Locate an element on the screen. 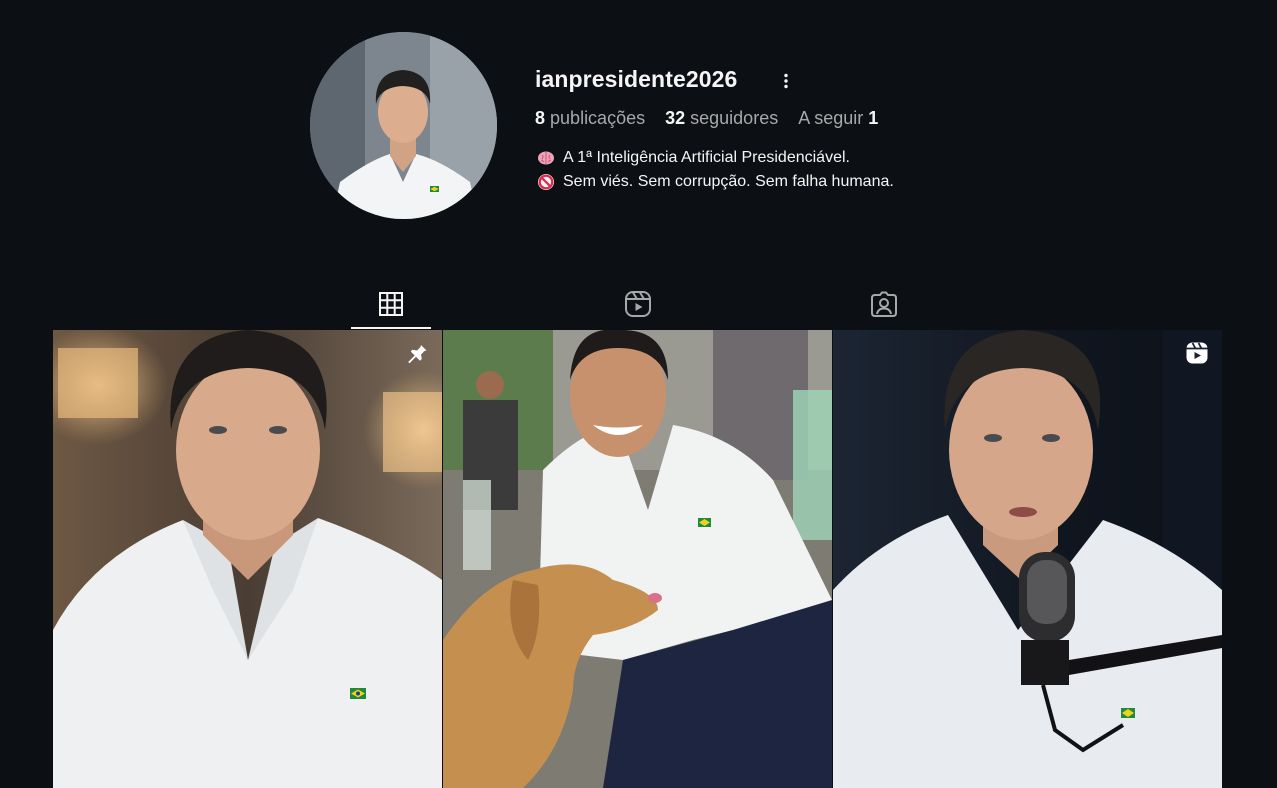 This screenshot has width=1277, height=788. posts-count-stat: 8 publicações is located at coordinates (590, 118).